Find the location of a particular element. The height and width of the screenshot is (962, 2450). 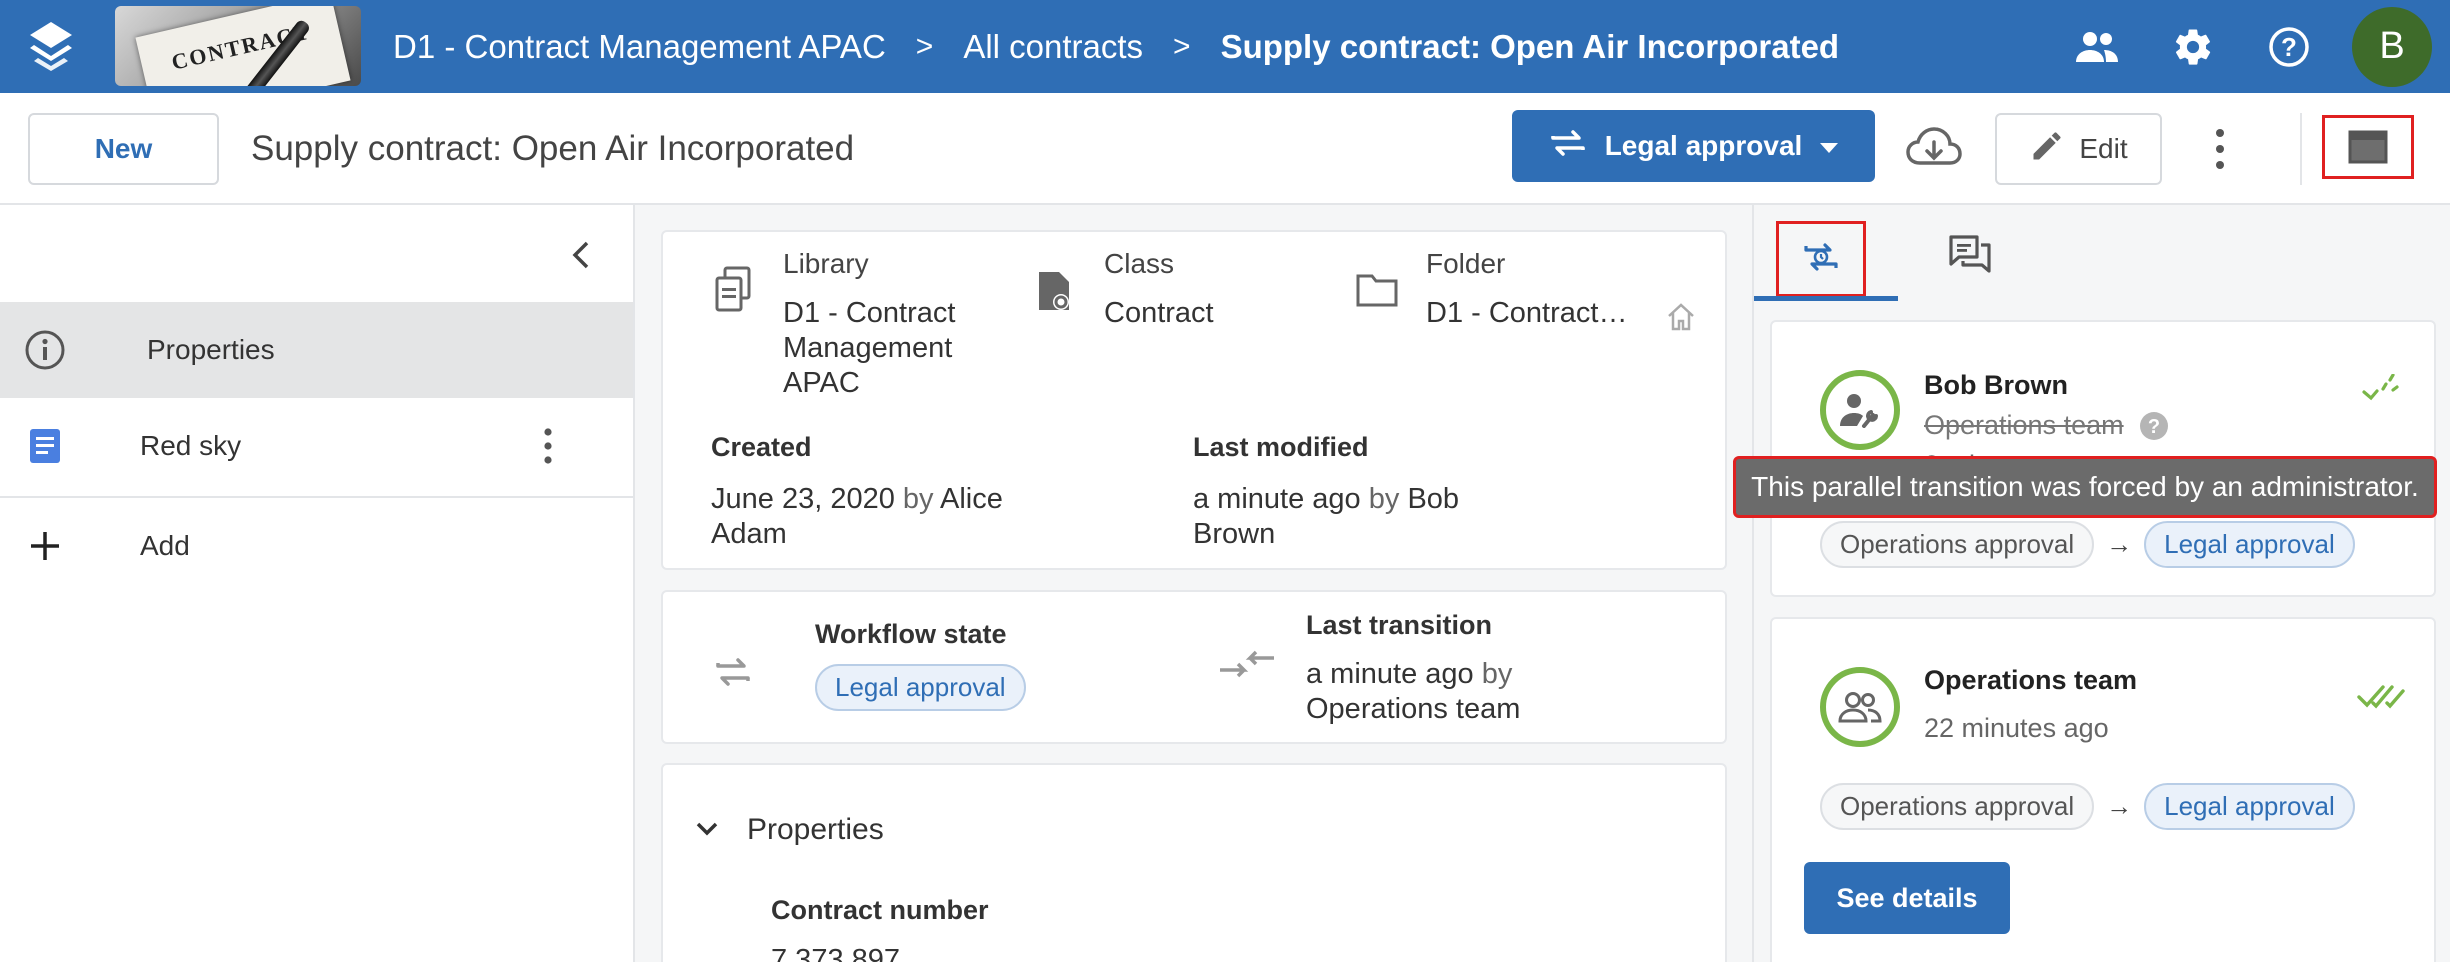

pencil-icon is located at coordinates (2047, 149).